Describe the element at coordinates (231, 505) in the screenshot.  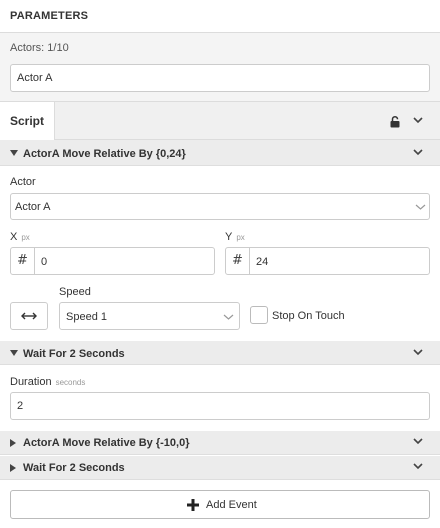
I see `add-event-label: Add Event` at that location.